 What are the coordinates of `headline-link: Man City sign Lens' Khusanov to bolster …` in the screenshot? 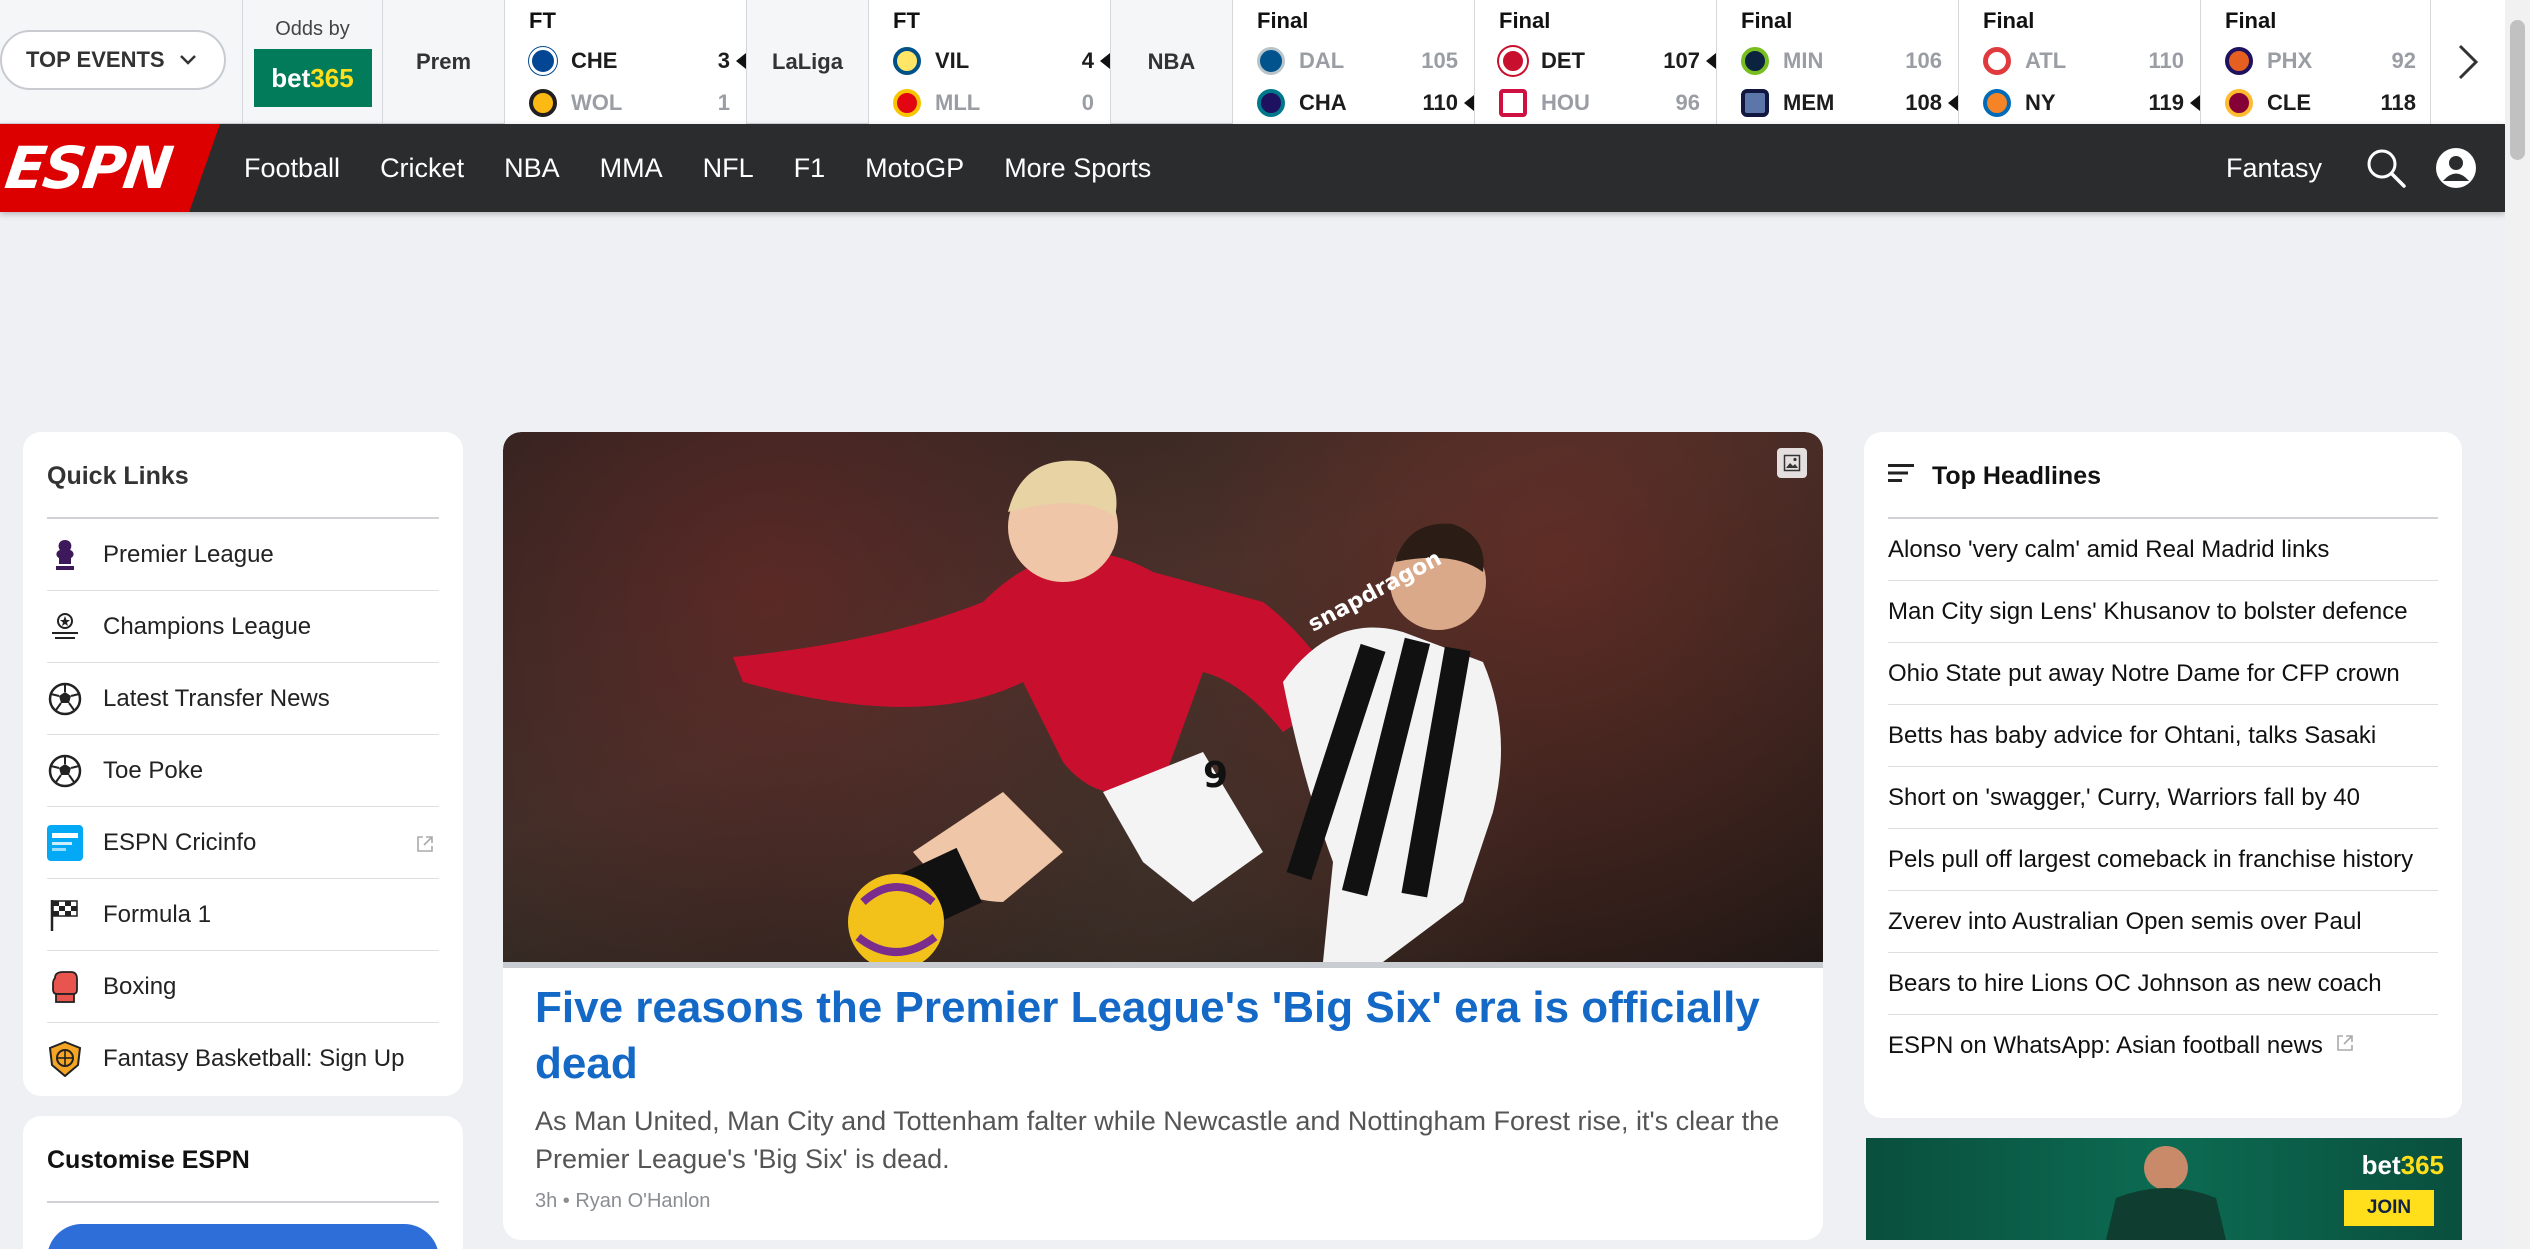 It's located at (2163, 612).